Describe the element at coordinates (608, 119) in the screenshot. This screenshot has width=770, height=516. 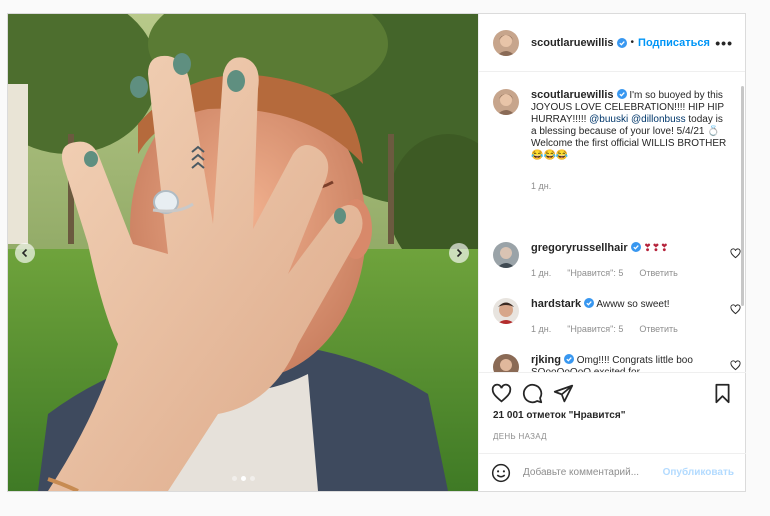
I see `mention-link: @buuski` at that location.